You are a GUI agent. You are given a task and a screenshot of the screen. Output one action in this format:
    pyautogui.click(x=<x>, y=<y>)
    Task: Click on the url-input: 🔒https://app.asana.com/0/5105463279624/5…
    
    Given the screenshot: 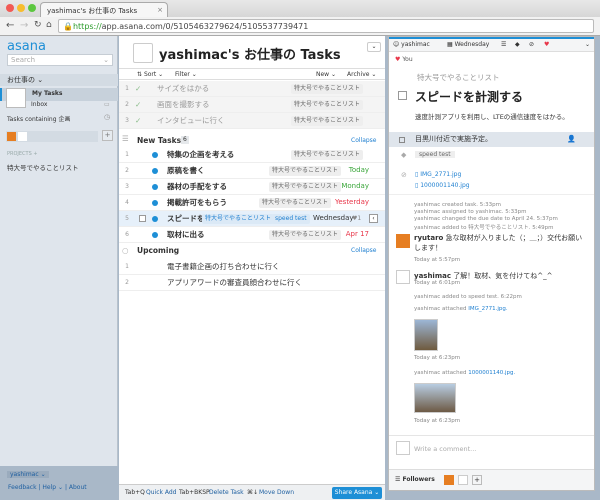 What is the action you would take?
    pyautogui.click(x=326, y=26)
    